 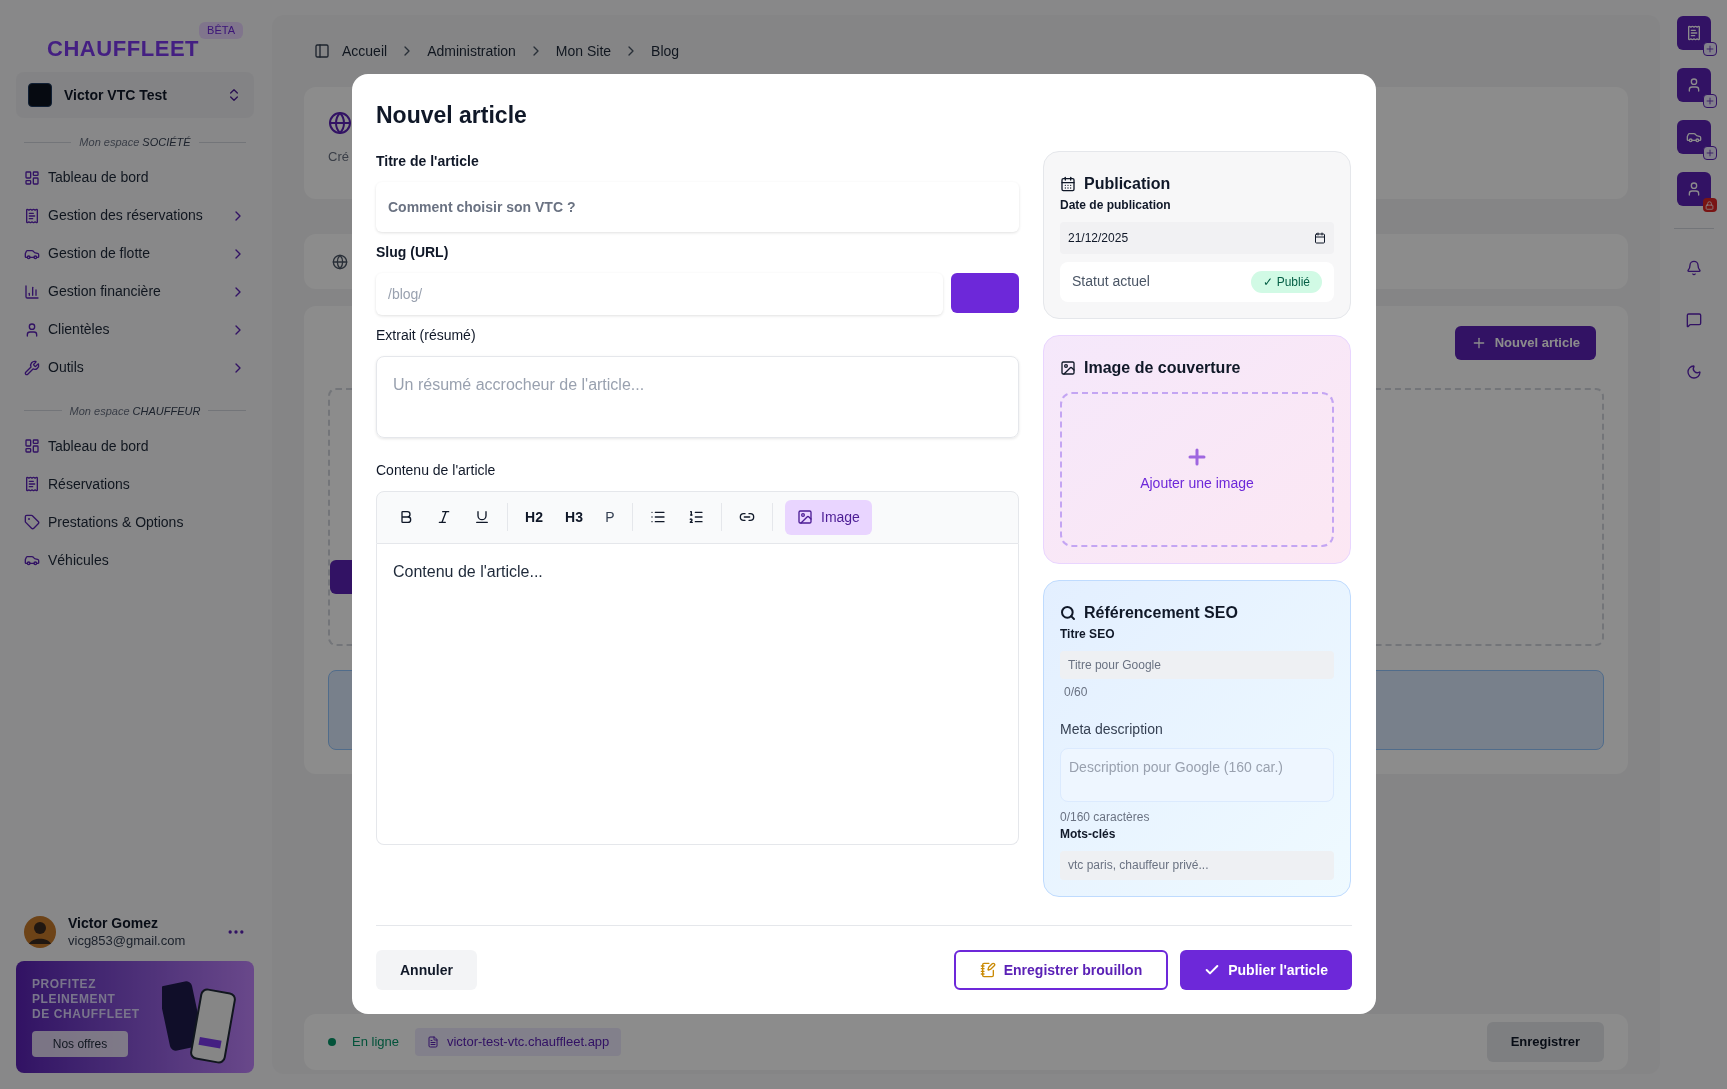 What do you see at coordinates (80, 1044) in the screenshot?
I see `offers-button: Nos offres` at bounding box center [80, 1044].